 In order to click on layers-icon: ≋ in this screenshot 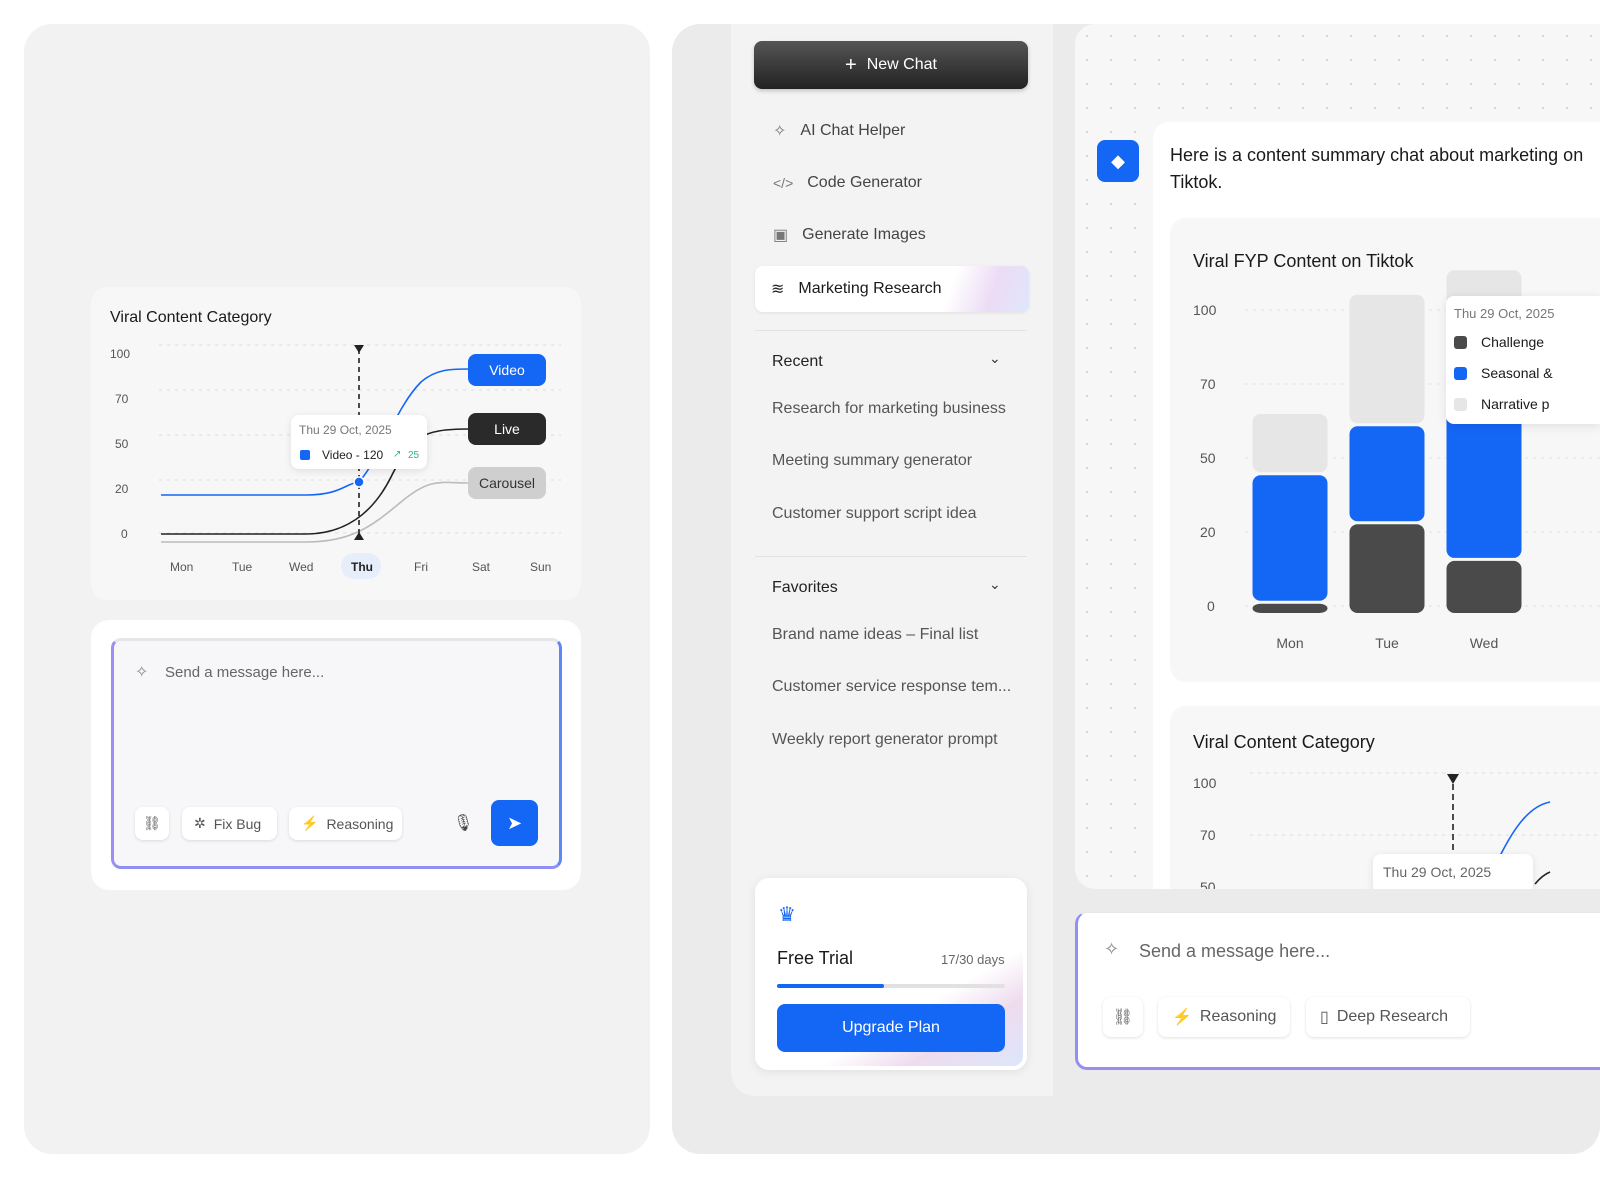, I will do `click(778, 289)`.